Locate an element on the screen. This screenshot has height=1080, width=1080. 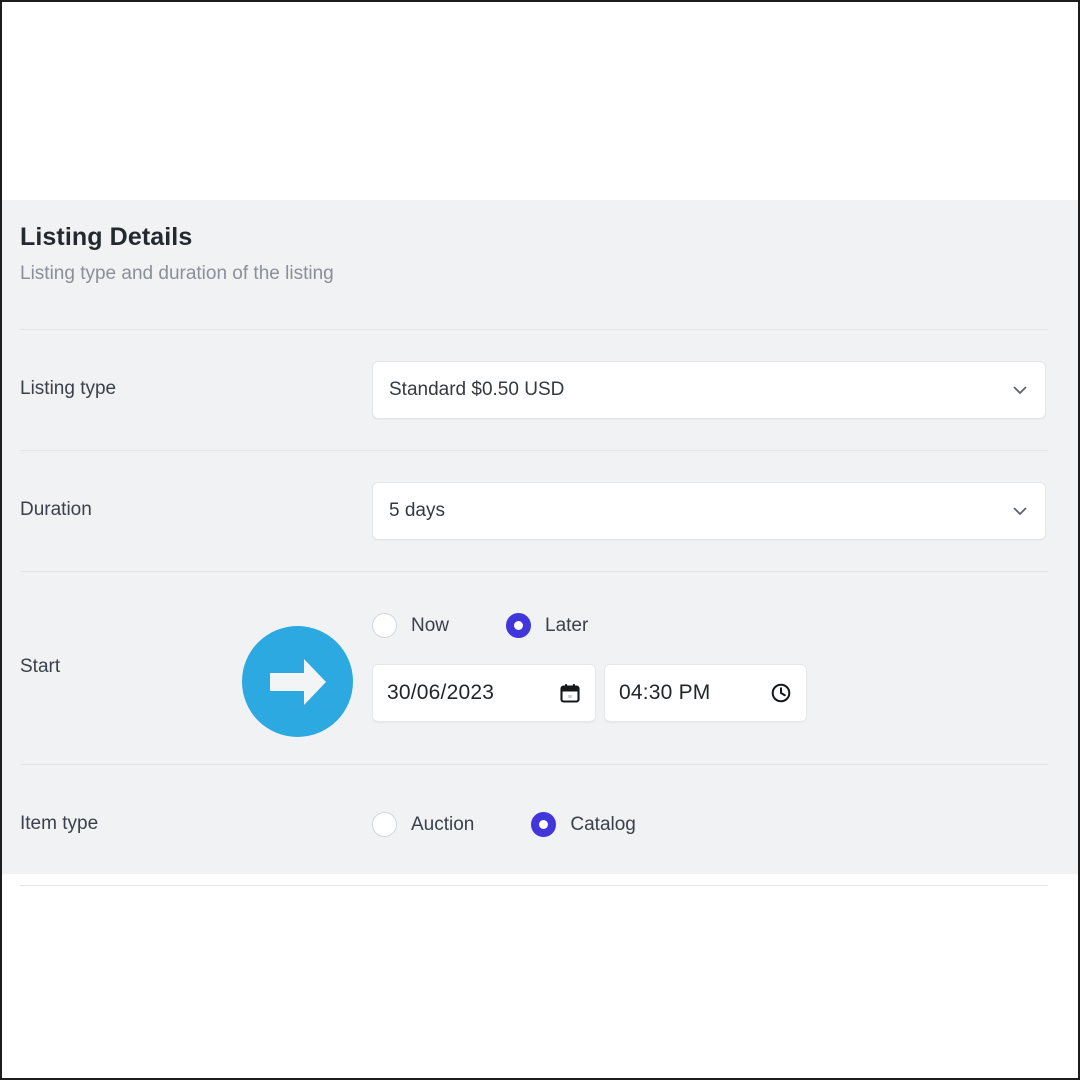
start-date-input: 30/06/2023 is located at coordinates (484, 693).